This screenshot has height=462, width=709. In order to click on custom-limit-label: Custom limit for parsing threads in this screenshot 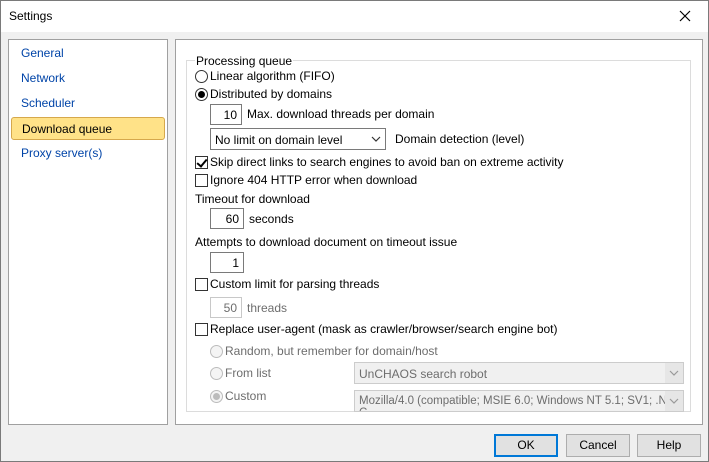, I will do `click(294, 284)`.